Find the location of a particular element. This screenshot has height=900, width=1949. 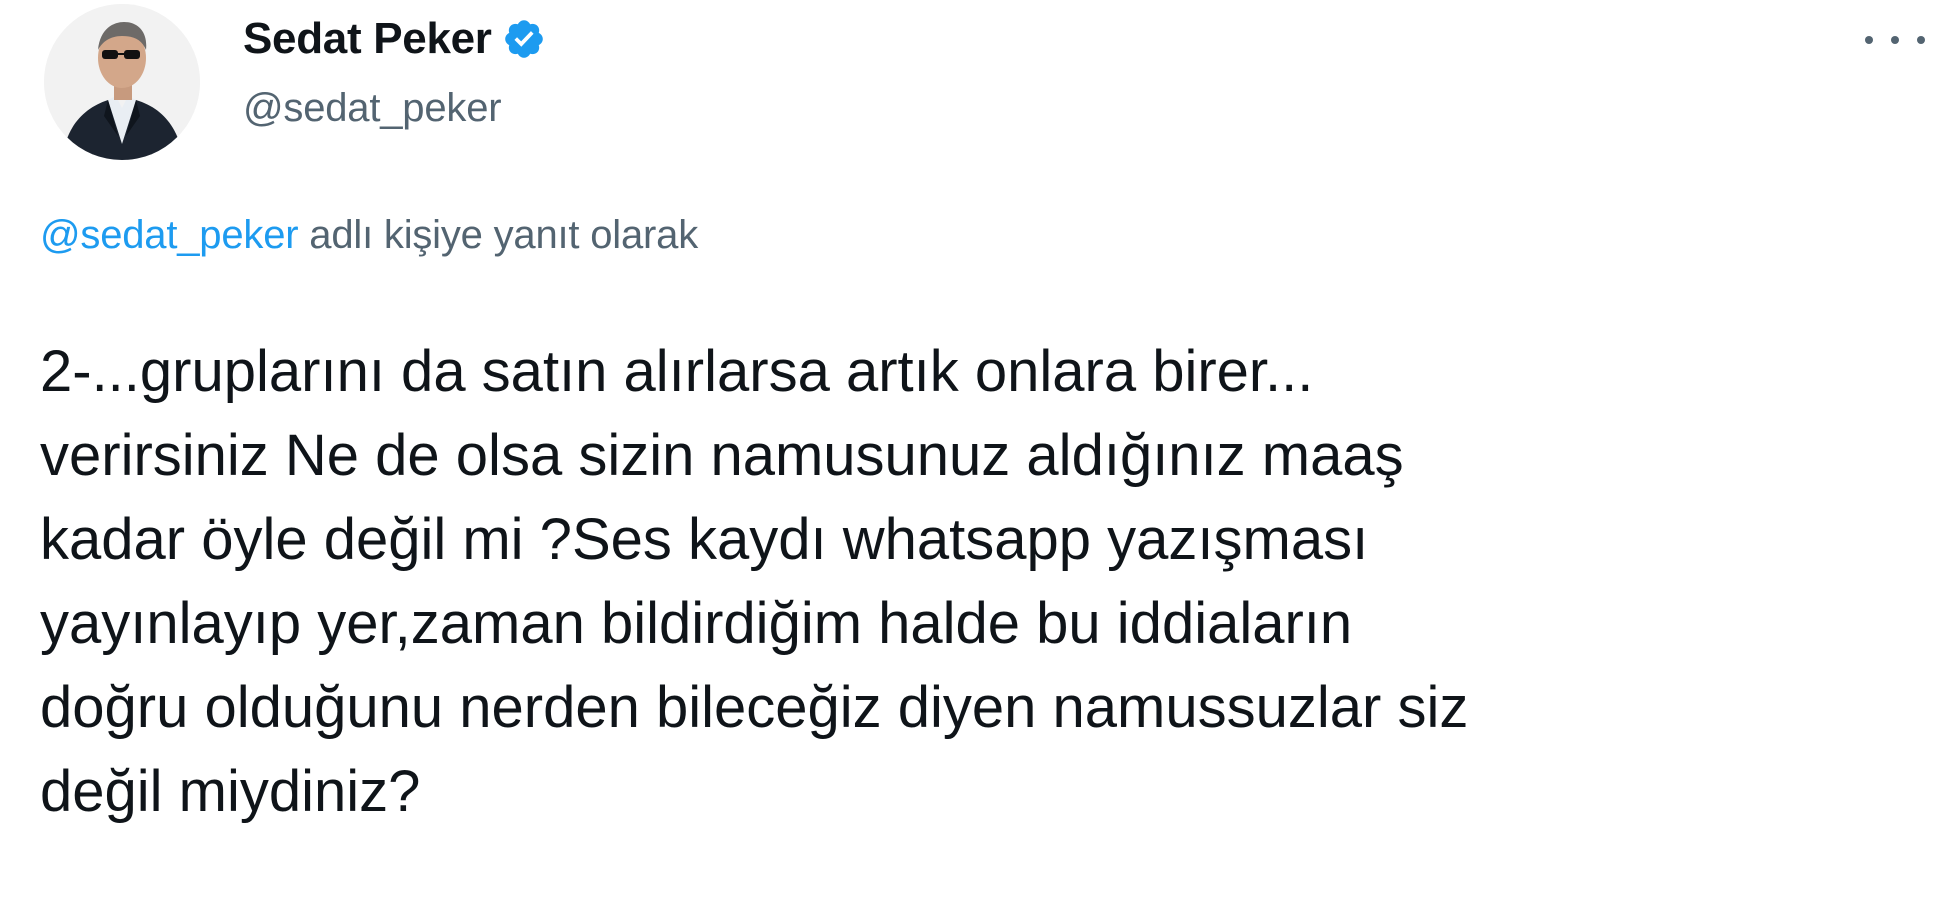

reply-context-text: adlı kişiye yanıt olarak is located at coordinates (498, 235).